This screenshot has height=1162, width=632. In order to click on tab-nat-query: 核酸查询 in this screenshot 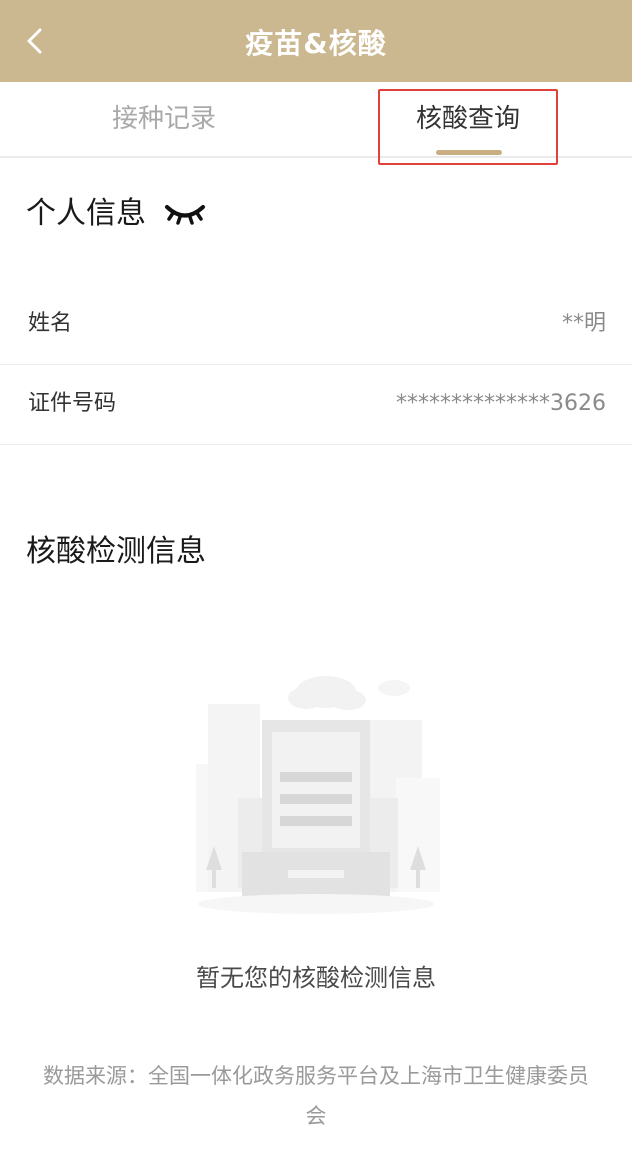, I will do `click(468, 119)`.